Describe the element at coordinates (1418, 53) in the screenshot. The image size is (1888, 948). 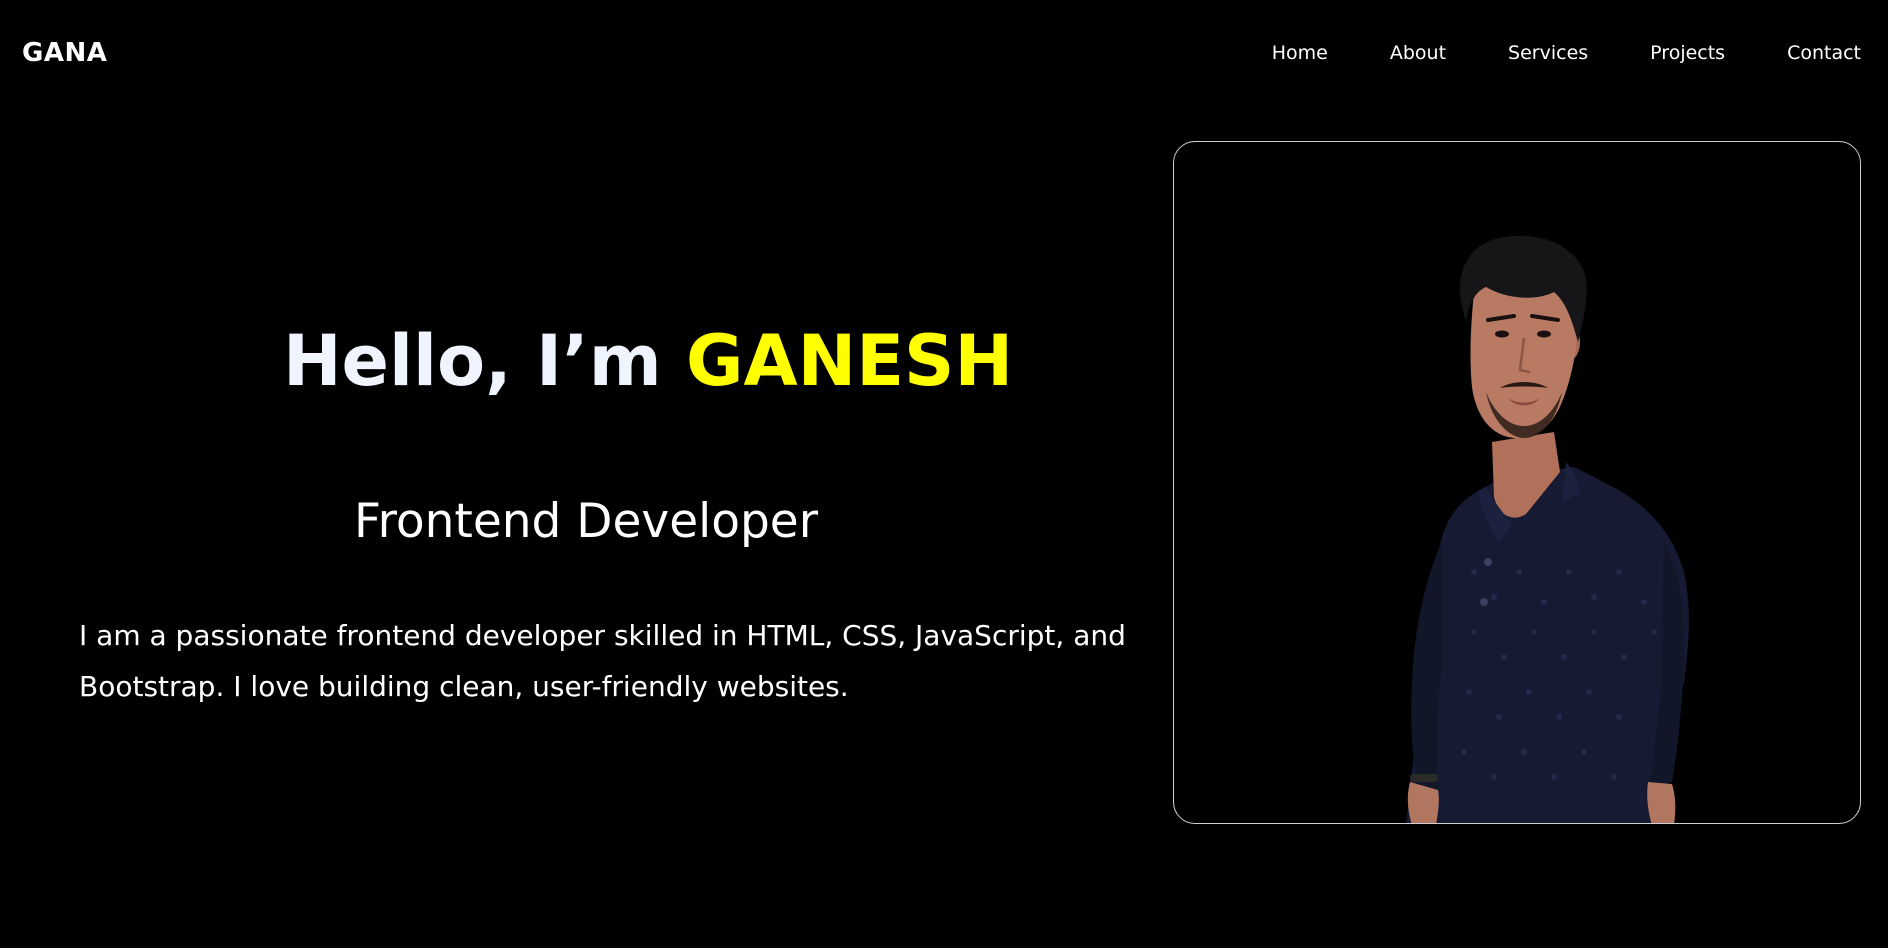
I see `nav-link-about: About` at that location.